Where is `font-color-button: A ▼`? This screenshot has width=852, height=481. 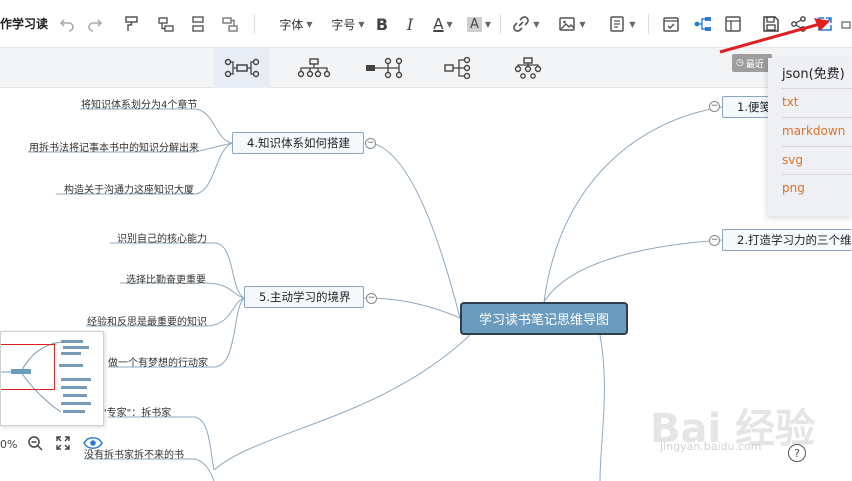
font-color-button: A ▼ is located at coordinates (443, 24).